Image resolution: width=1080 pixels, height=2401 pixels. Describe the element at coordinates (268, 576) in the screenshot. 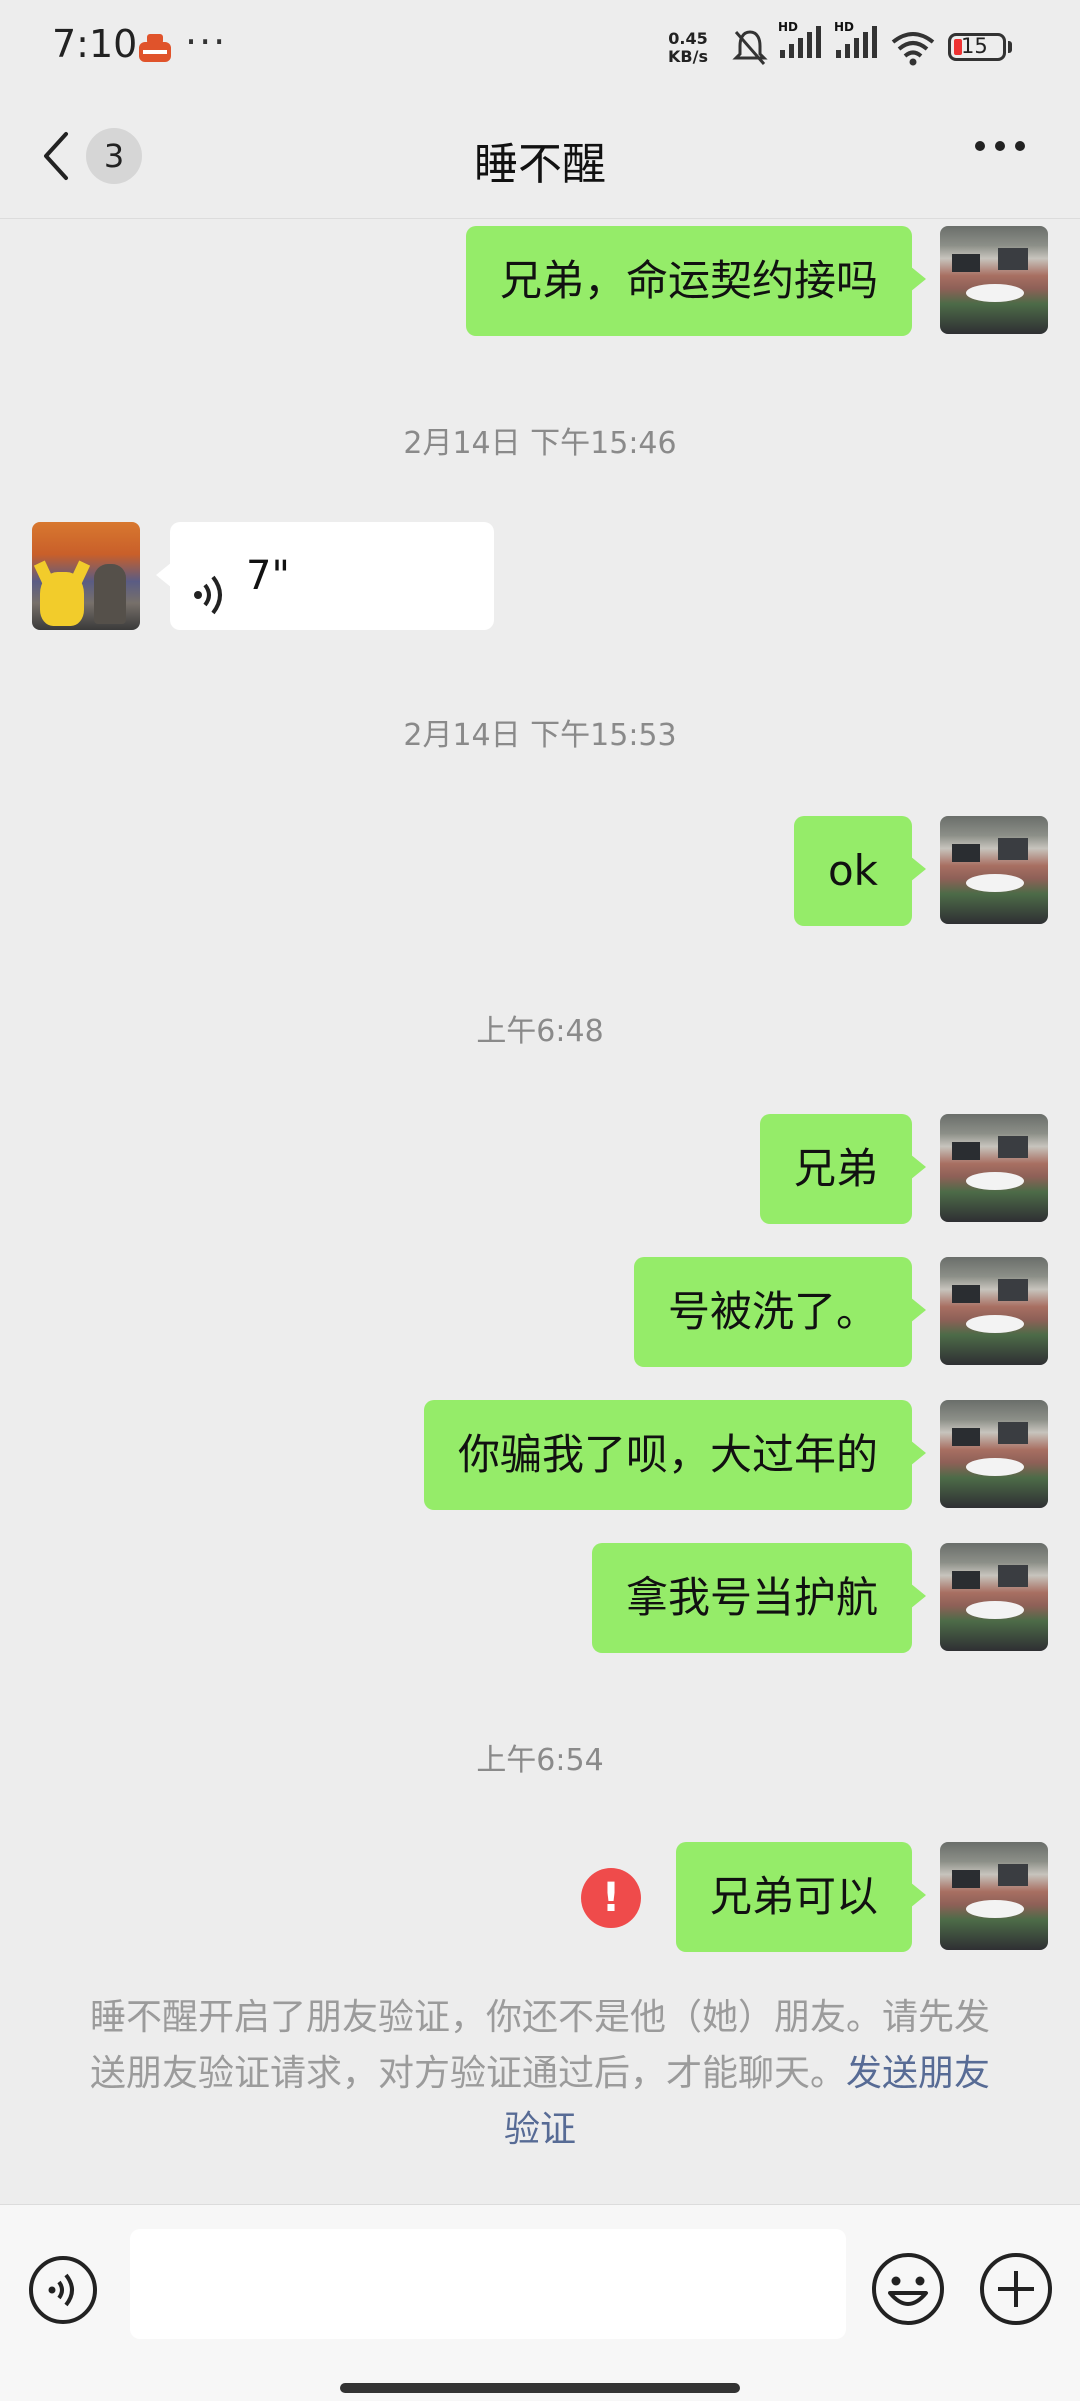

I see `voice-duration: 7"` at that location.